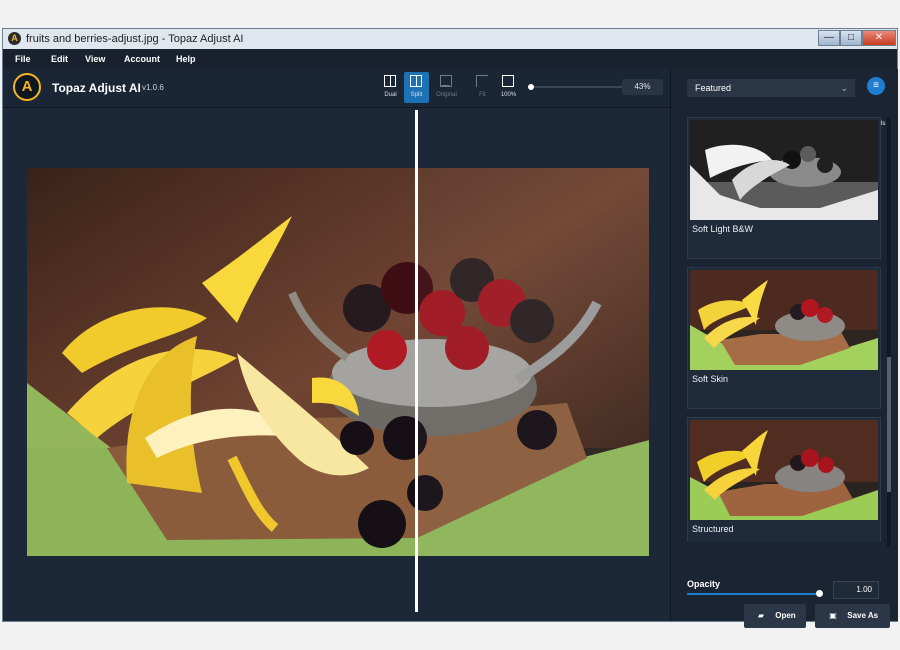  What do you see at coordinates (482, 81) in the screenshot?
I see `fit-screen-icon` at bounding box center [482, 81].